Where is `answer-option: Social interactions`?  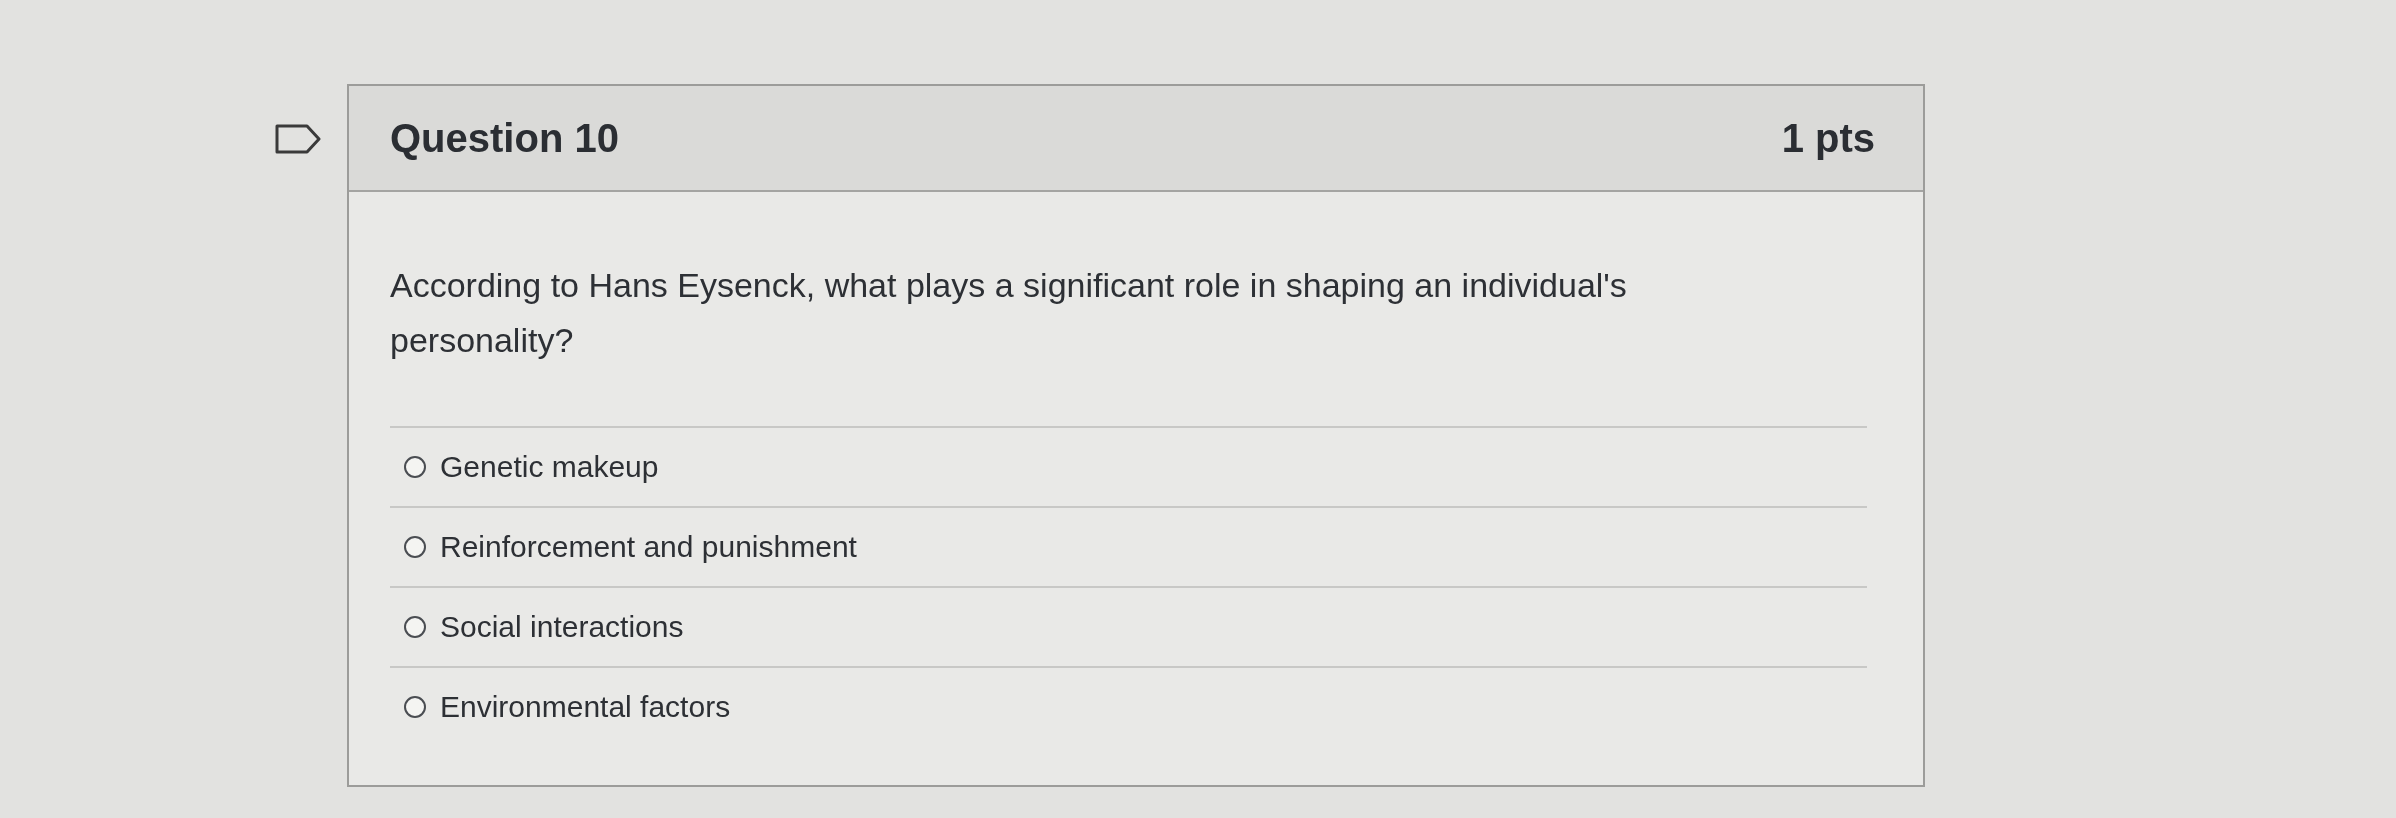 answer-option: Social interactions is located at coordinates (1128, 628).